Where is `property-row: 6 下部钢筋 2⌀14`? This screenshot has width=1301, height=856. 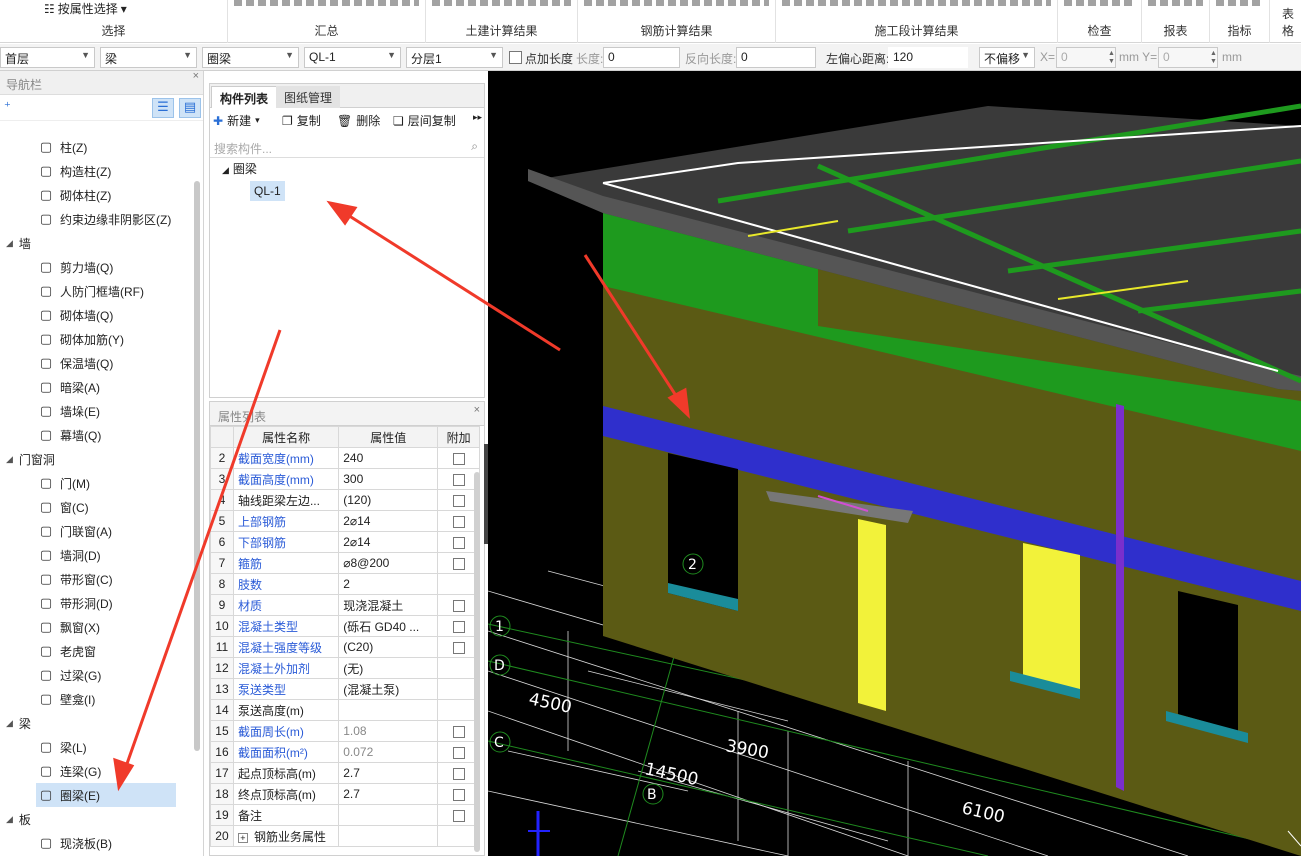
property-row: 6 下部钢筋 2⌀14 is located at coordinates (345, 542).